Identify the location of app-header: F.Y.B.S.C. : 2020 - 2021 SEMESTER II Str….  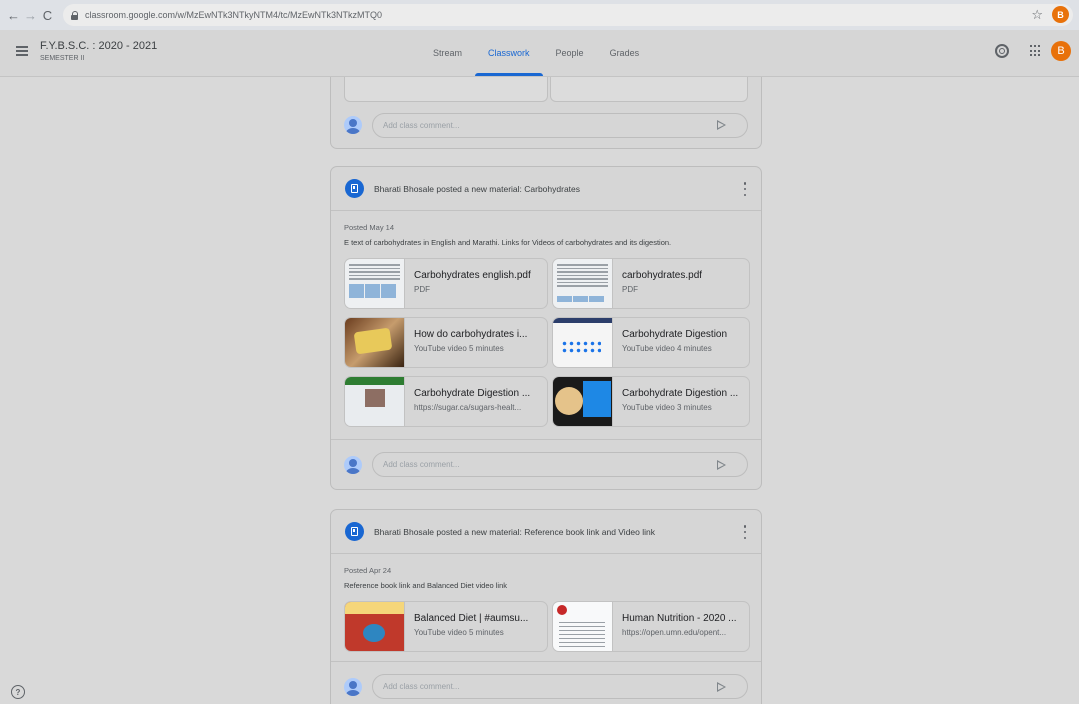
(539, 53).